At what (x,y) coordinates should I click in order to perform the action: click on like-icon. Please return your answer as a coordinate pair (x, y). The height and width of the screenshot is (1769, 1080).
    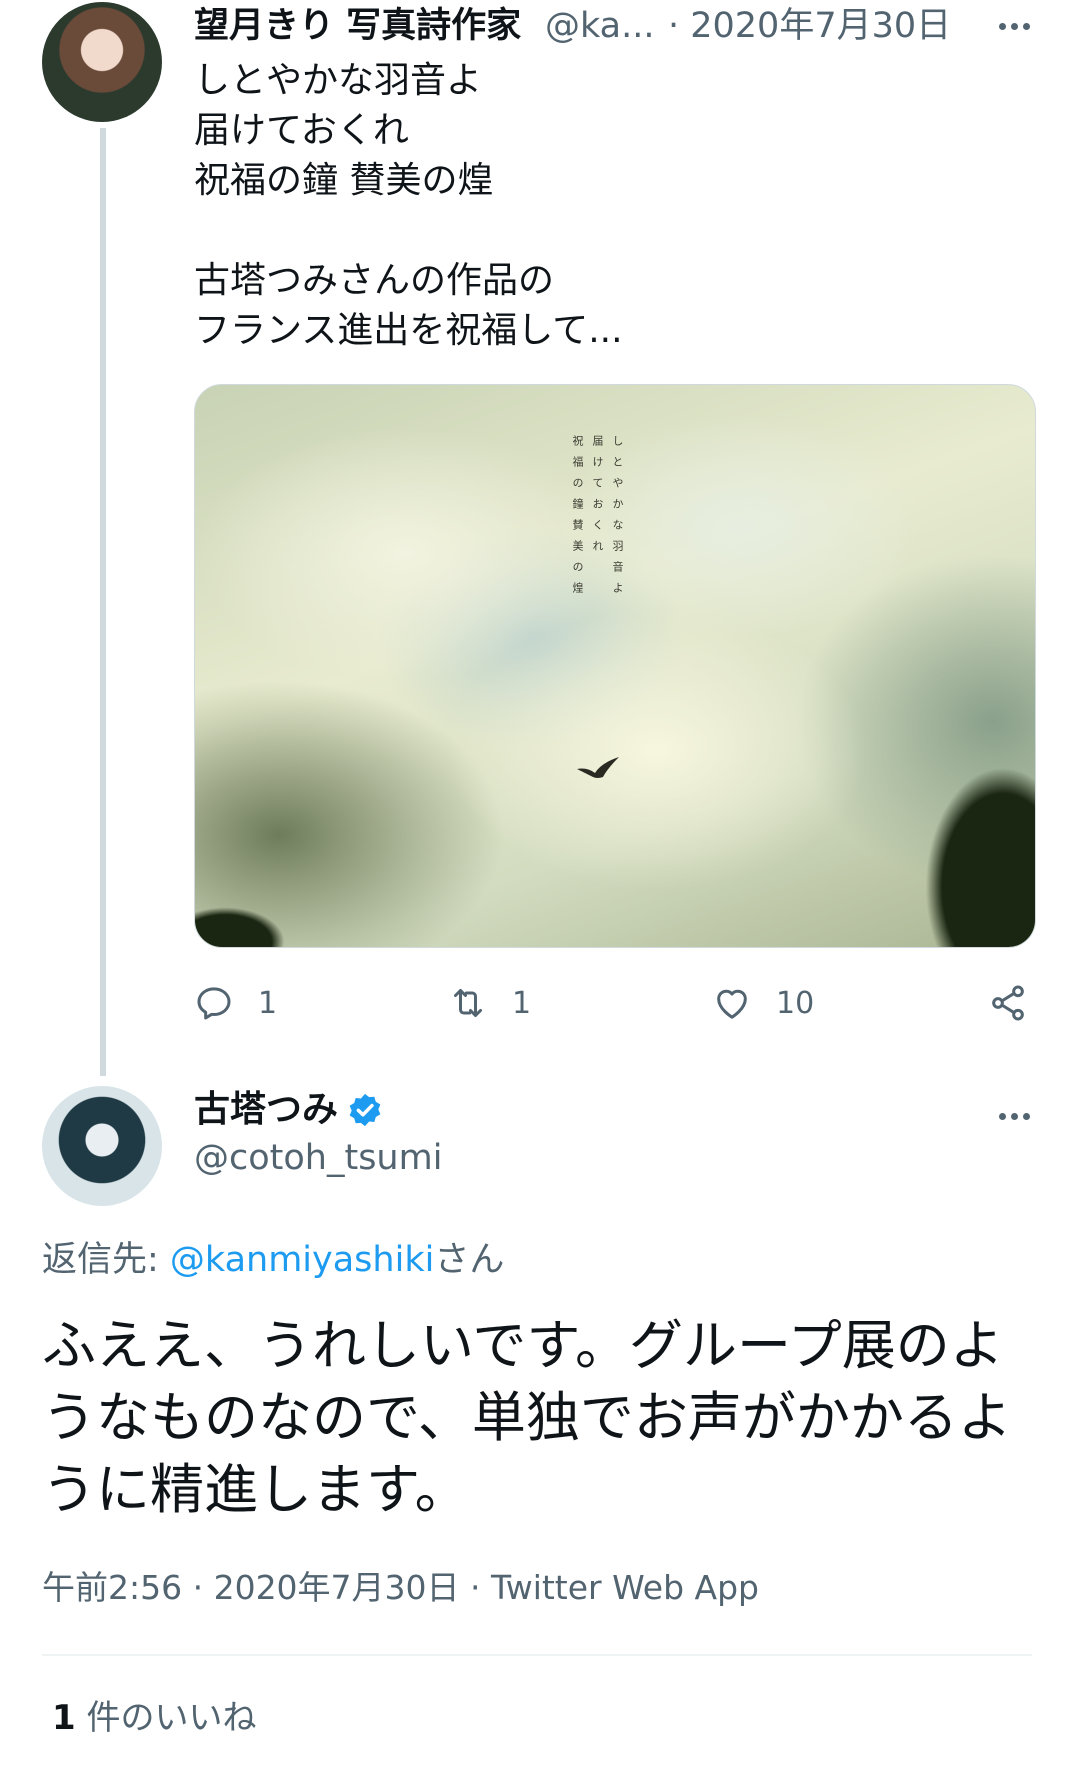
    Looking at the image, I should click on (732, 1004).